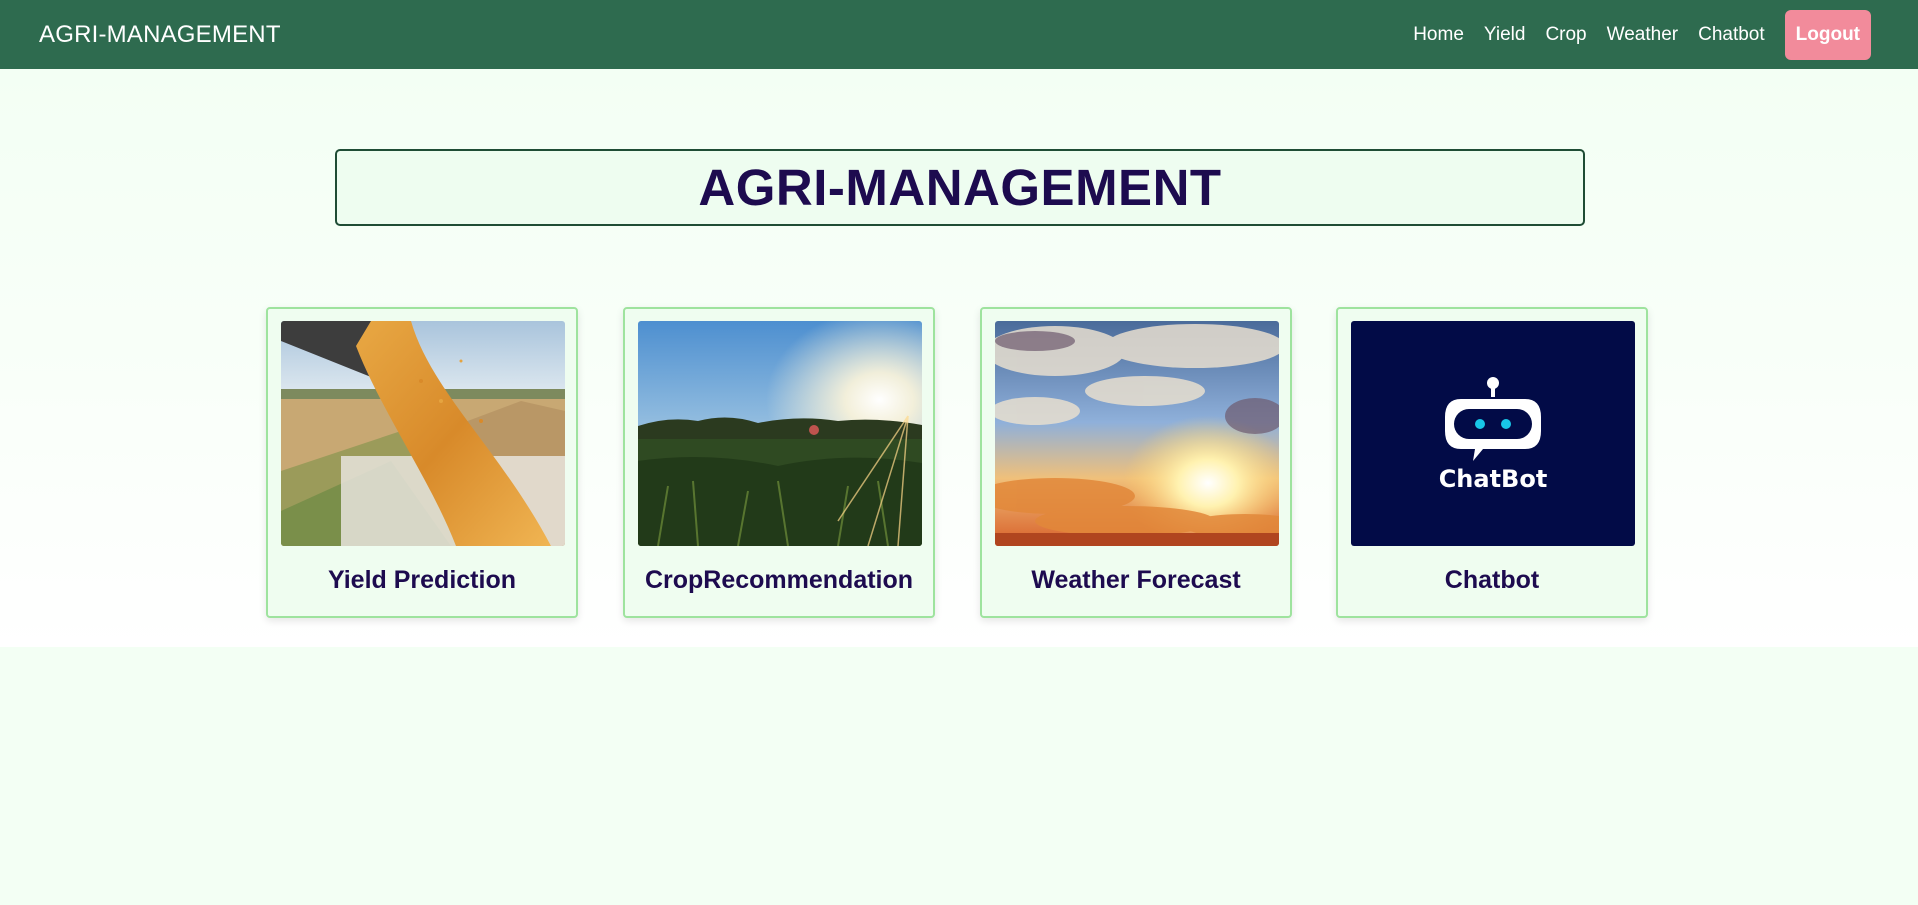  I want to click on hero-banner: AGRI-MANAGEMENT, so click(960, 187).